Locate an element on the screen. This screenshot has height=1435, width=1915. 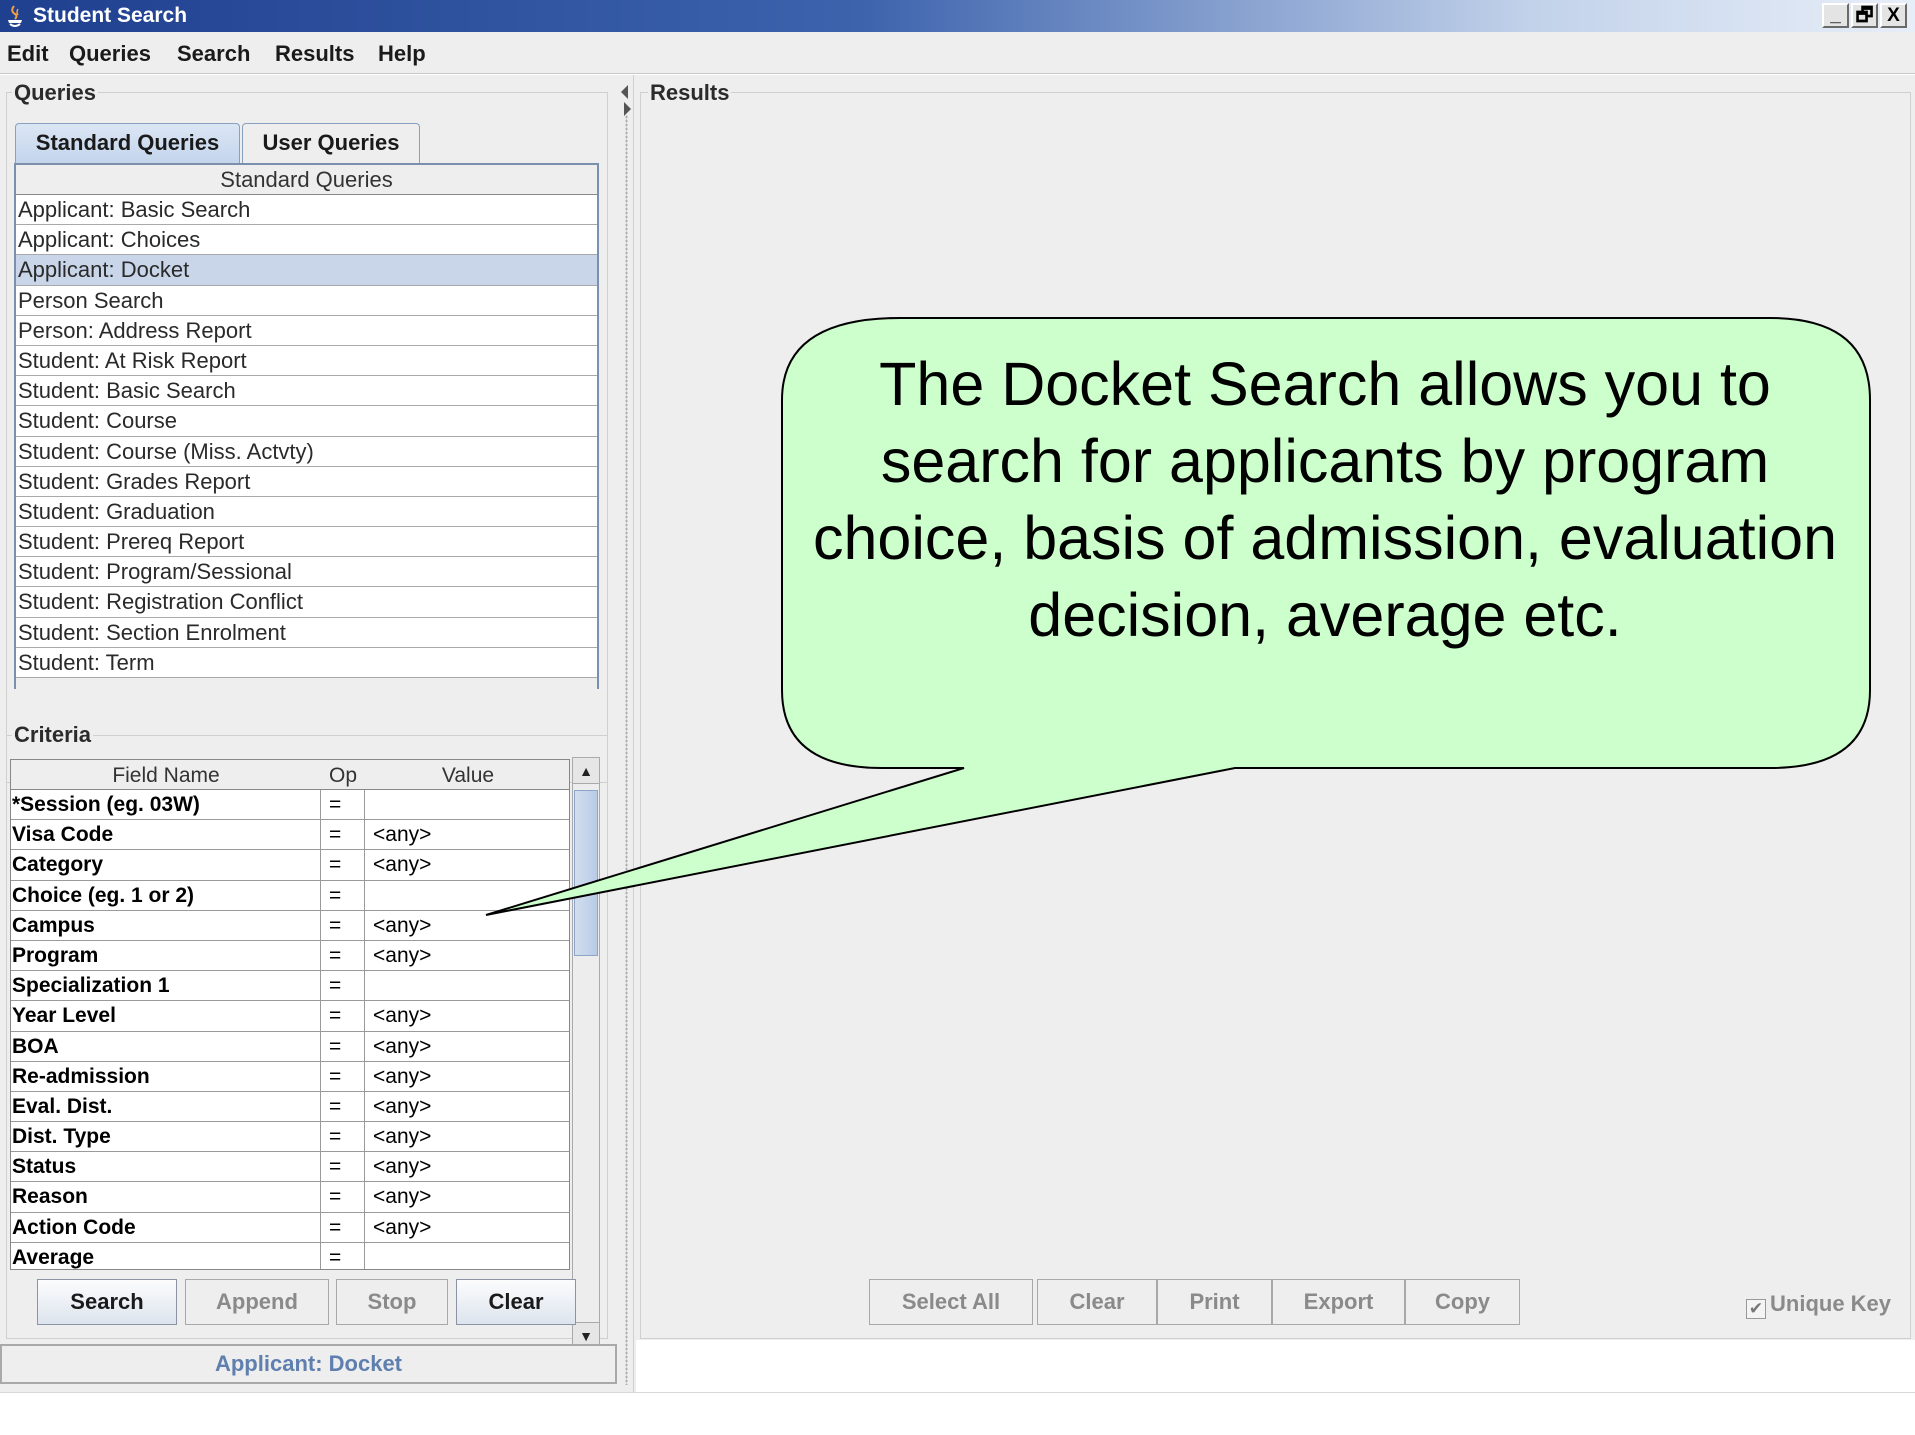
criteria-field-name: Average is located at coordinates (166, 1255).